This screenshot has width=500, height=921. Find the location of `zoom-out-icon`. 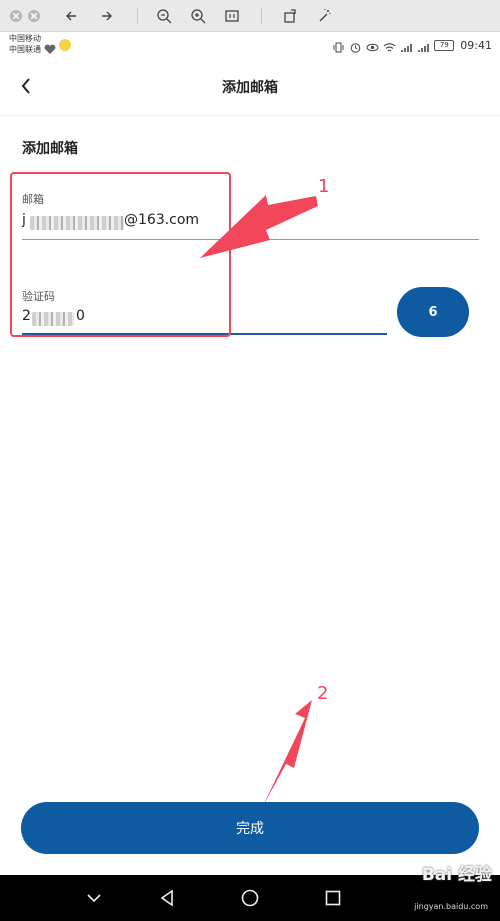

zoom-out-icon is located at coordinates (164, 16).